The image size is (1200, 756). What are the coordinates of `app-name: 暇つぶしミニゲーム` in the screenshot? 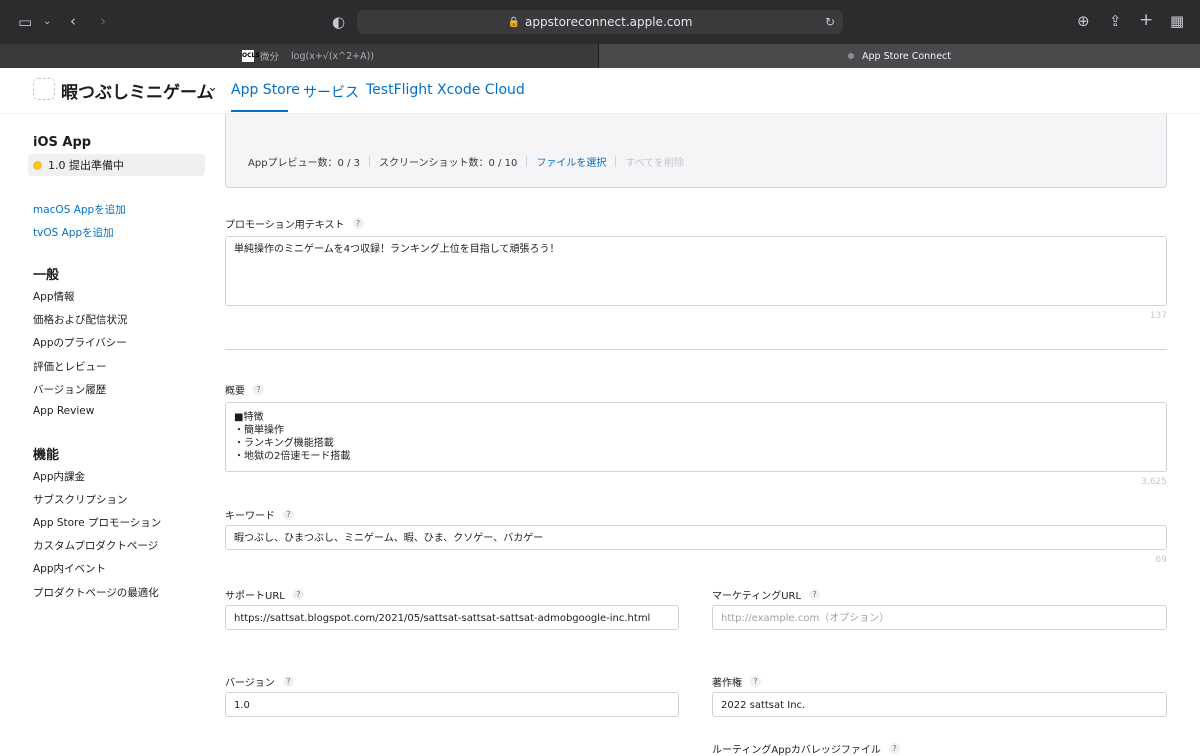 It's located at (137, 90).